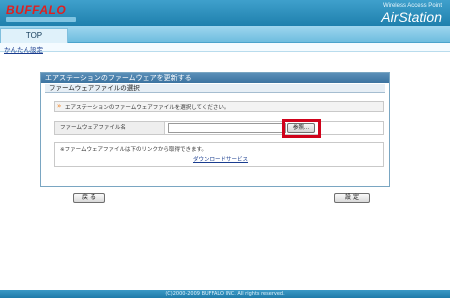 The image size is (450, 298). What do you see at coordinates (215, 78) in the screenshot?
I see `panel-title: エアステーションのファームウェアを更新する` at bounding box center [215, 78].